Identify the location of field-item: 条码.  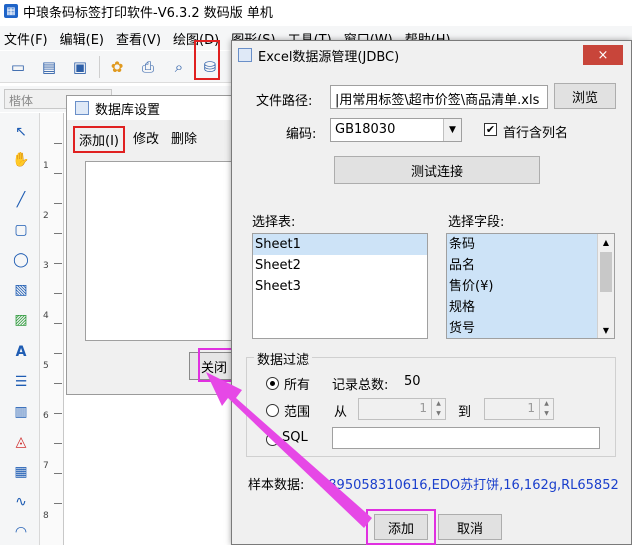
(530, 244).